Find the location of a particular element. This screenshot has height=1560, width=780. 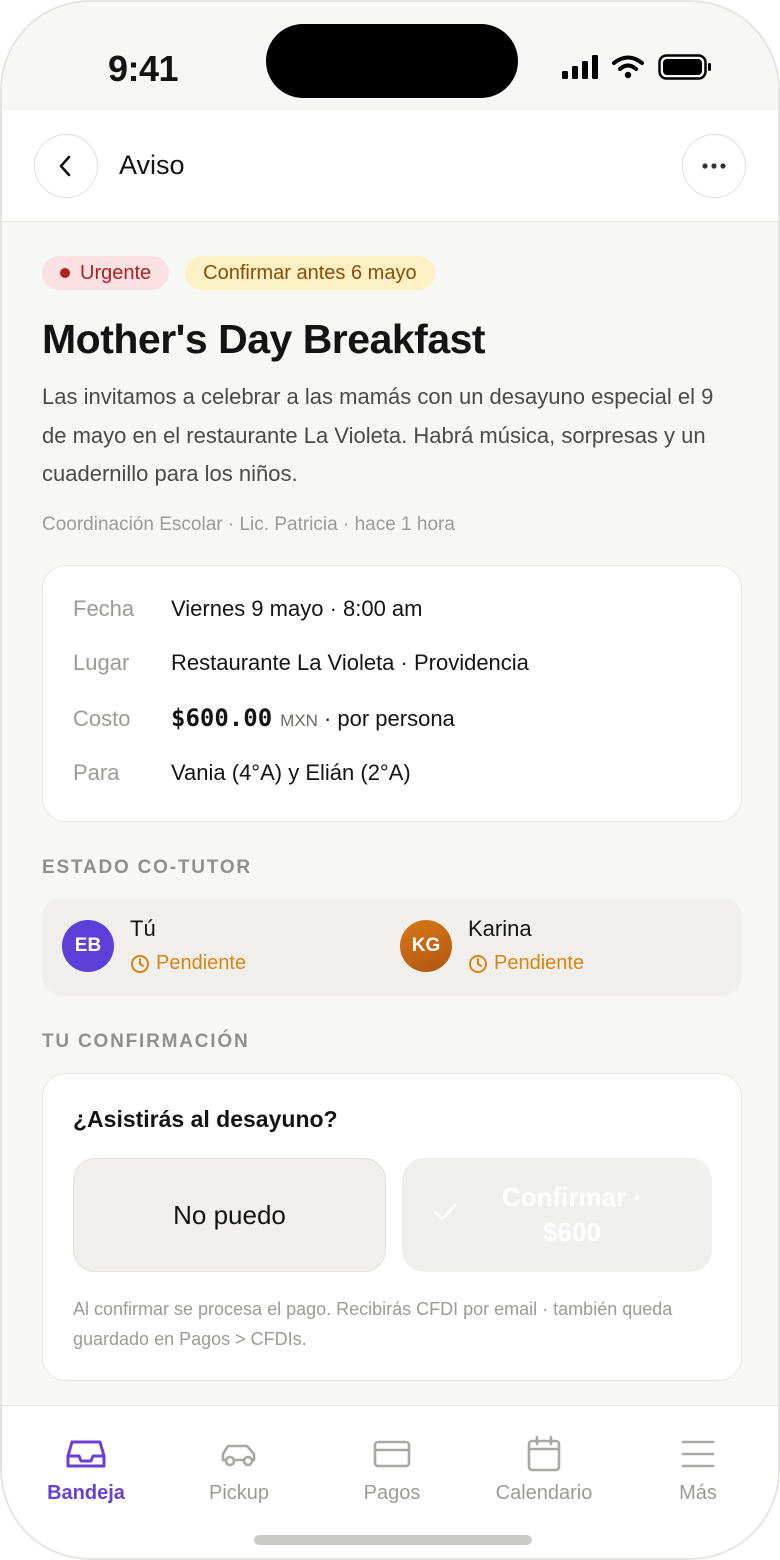

person-name: Karina is located at coordinates (500, 928).